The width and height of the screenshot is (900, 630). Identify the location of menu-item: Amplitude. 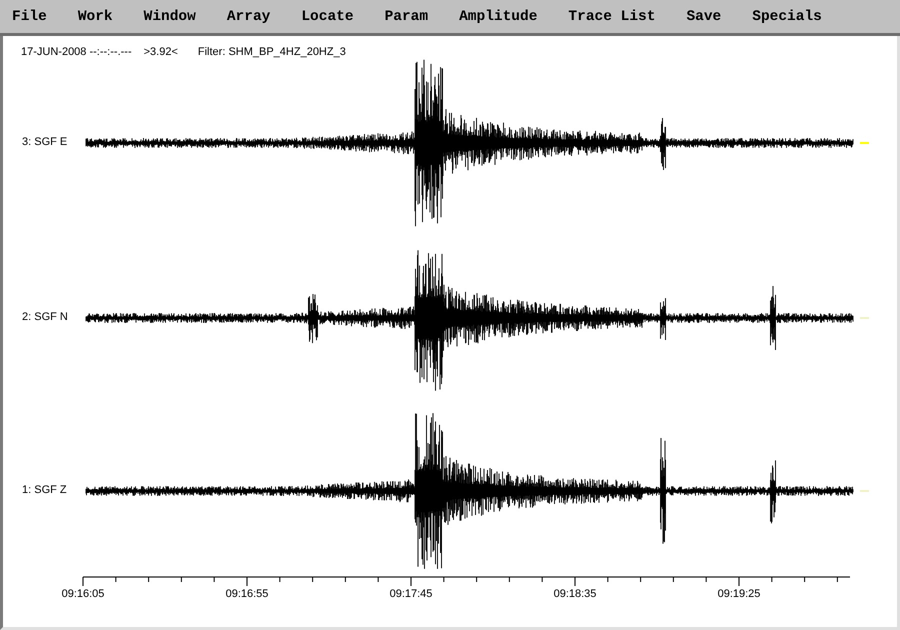
(498, 17).